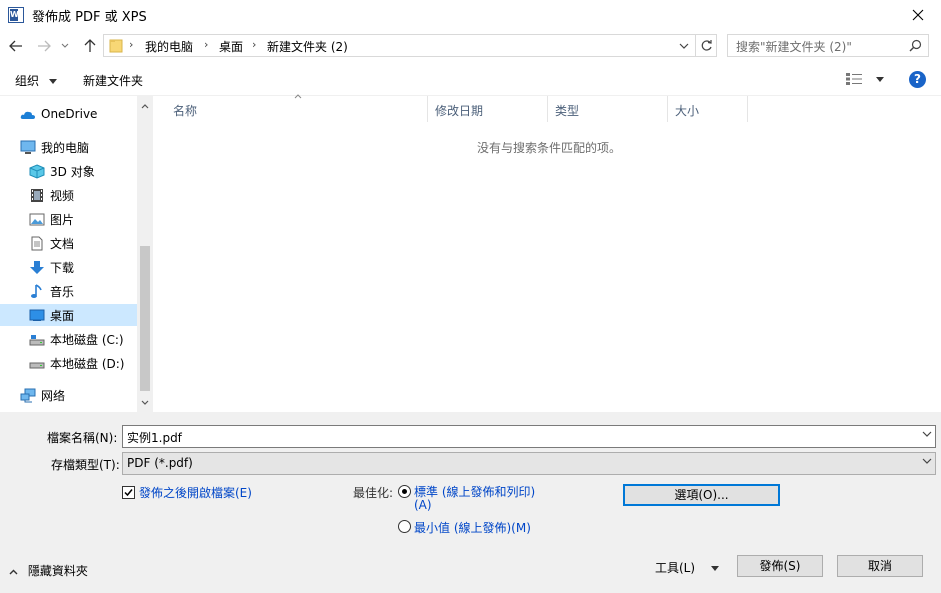  Describe the element at coordinates (708, 109) in the screenshot. I see `column-header-size: 大小` at that location.